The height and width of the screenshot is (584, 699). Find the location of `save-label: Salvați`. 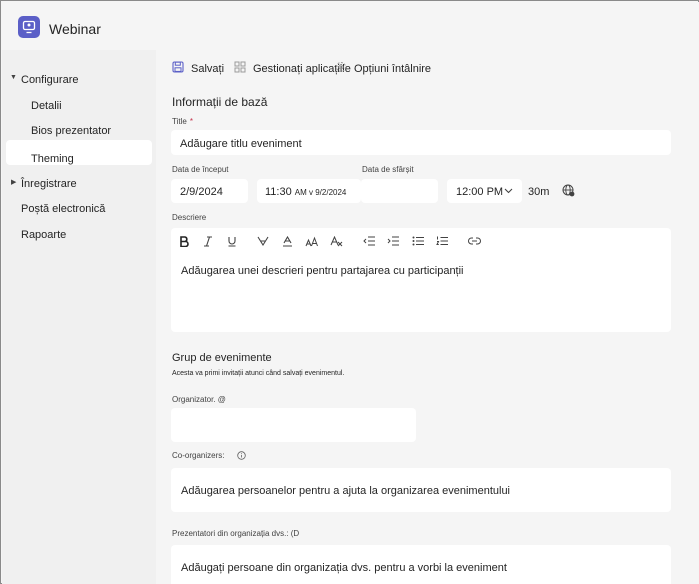

save-label: Salvați is located at coordinates (208, 69).